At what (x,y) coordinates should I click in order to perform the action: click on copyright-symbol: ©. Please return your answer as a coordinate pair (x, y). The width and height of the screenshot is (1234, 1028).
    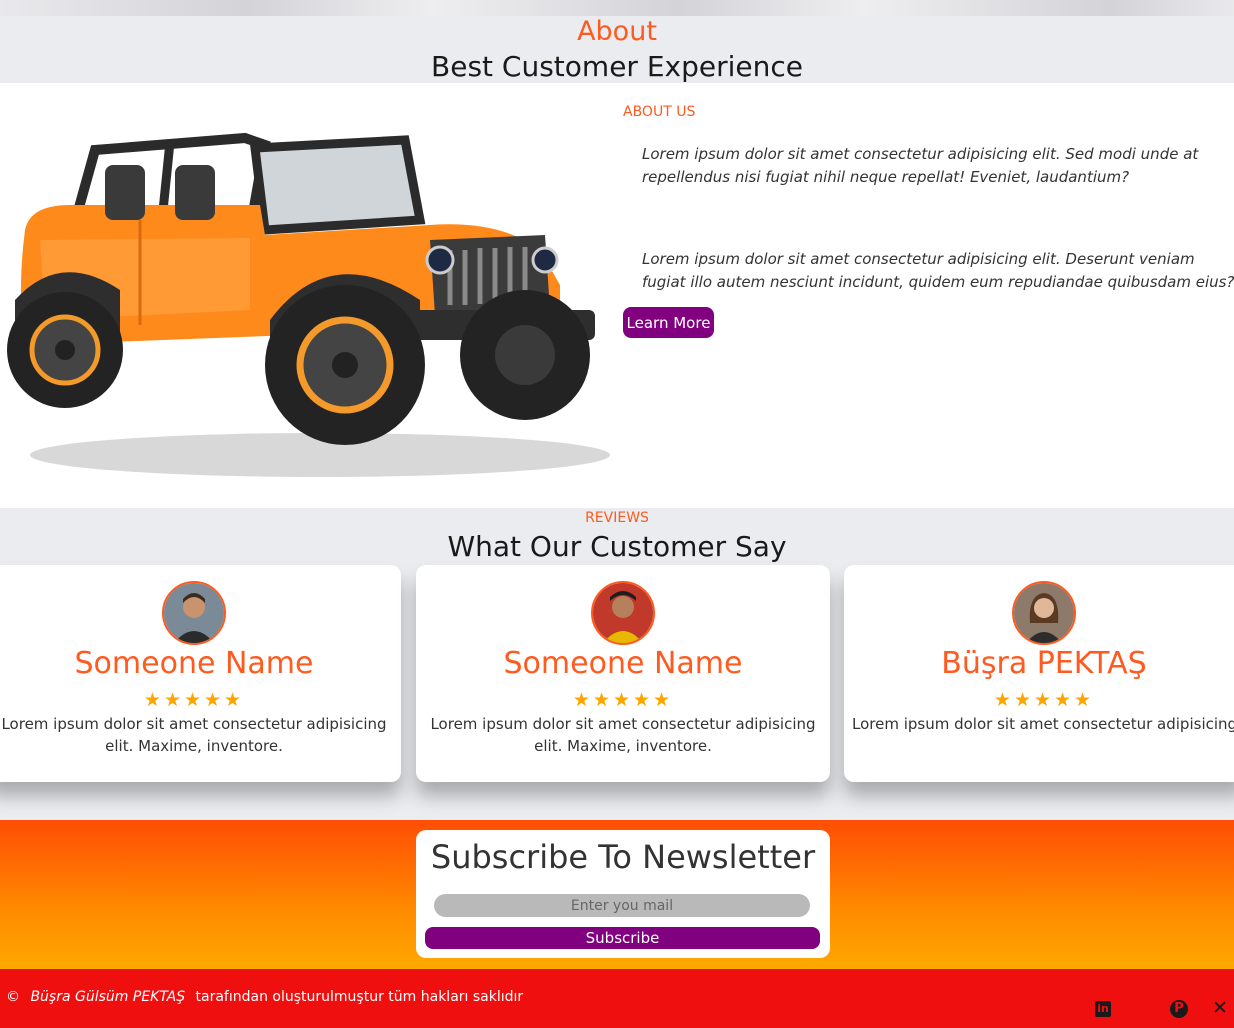
    Looking at the image, I should click on (13, 997).